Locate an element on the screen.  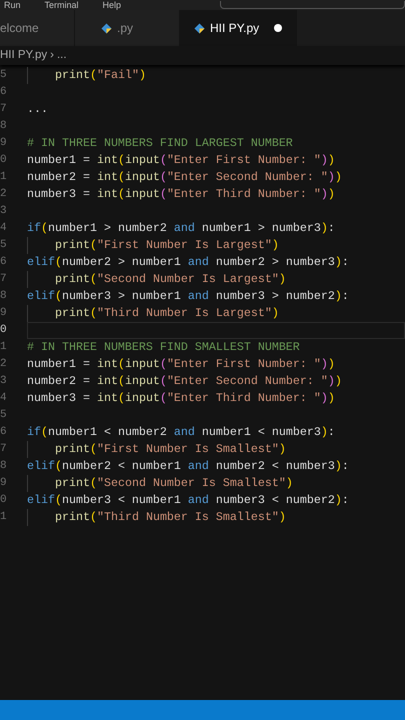
code-line: elif(number2 > number1 and number2 > number3): is located at coordinates (188, 262).